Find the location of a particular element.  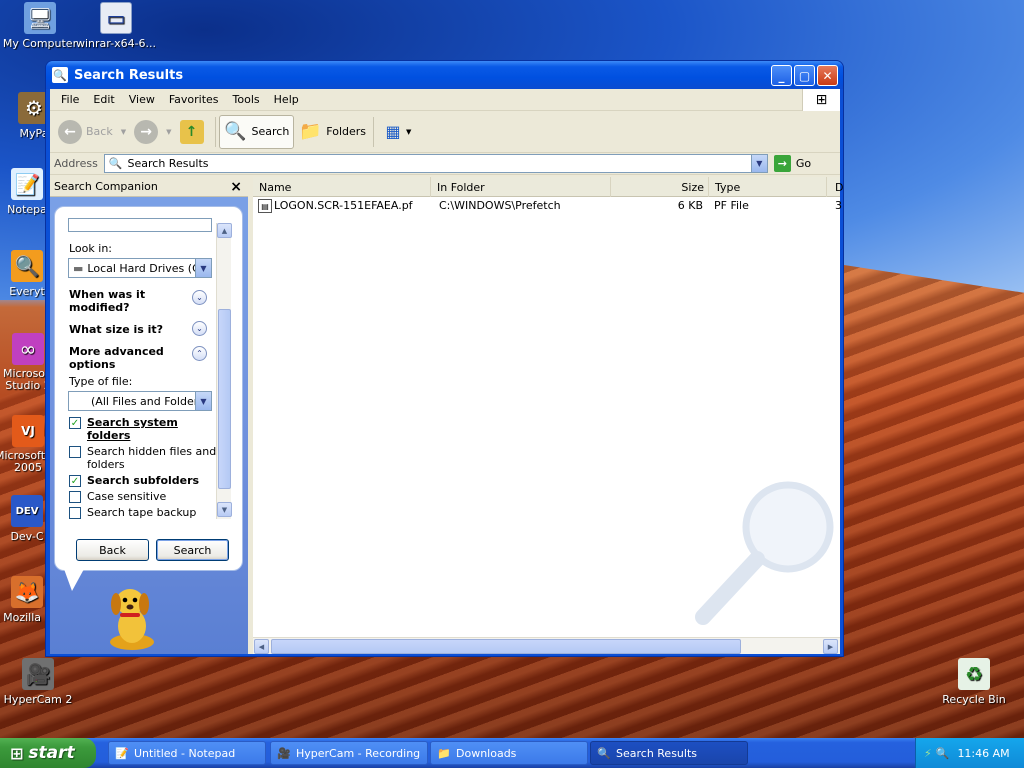

up-folder-button: ↑ is located at coordinates (194, 132).